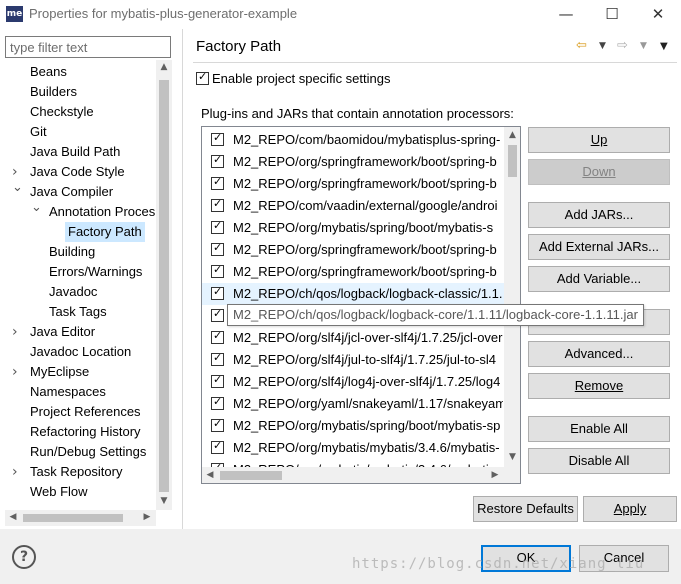  Describe the element at coordinates (599, 172) in the screenshot. I see `down-button: Down` at that location.